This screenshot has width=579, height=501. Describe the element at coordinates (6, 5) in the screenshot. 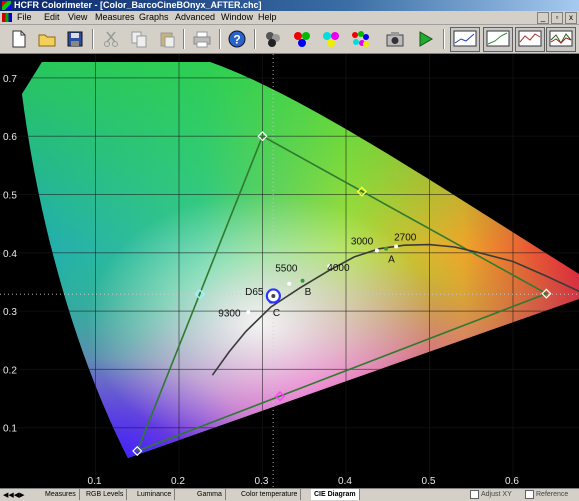

I see `app-icon` at that location.